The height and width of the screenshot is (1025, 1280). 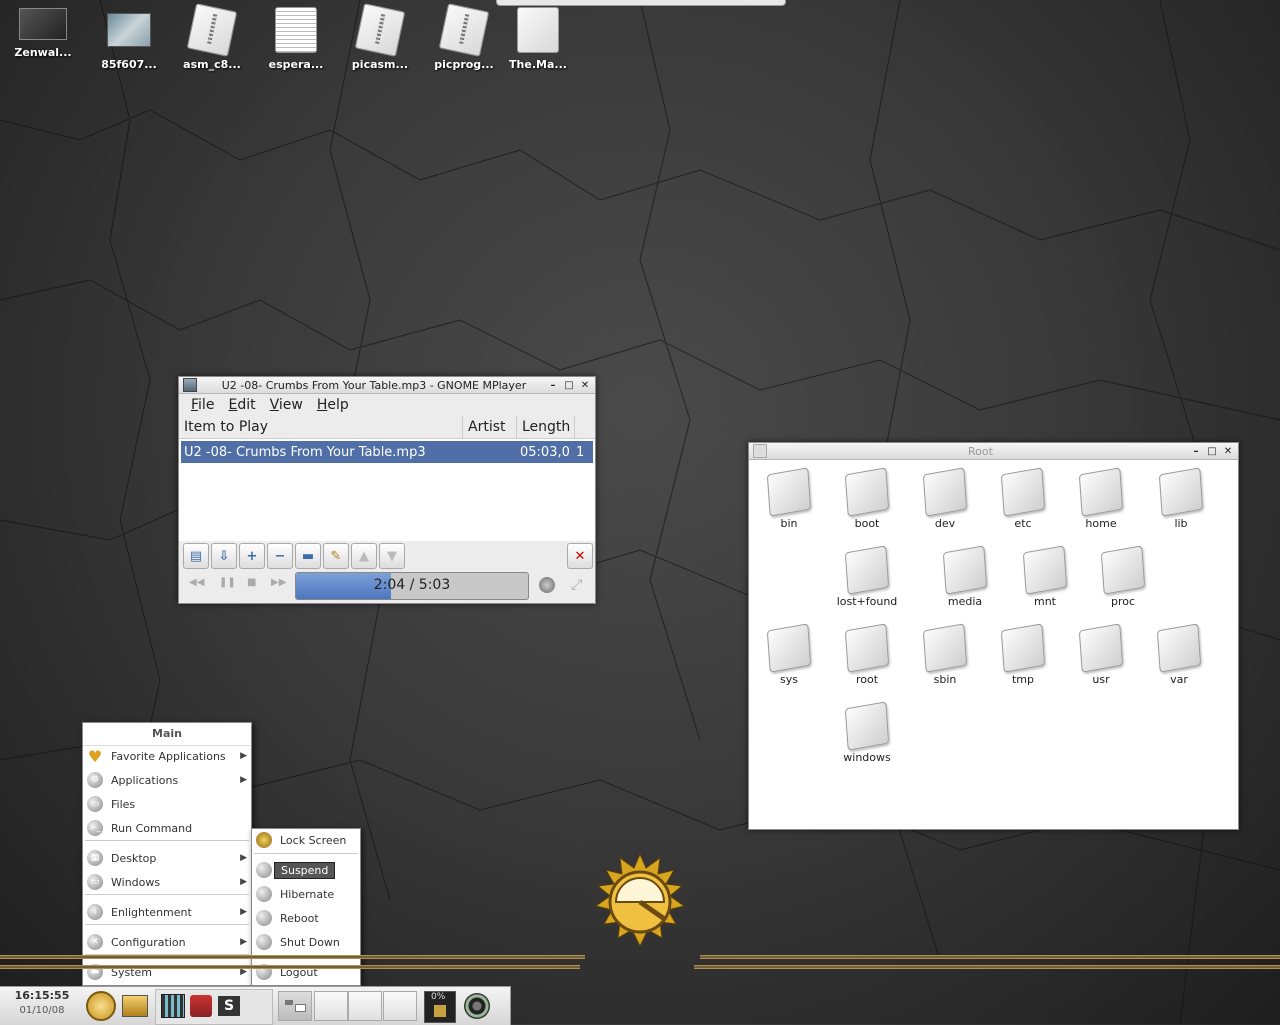 What do you see at coordinates (173, 1006) in the screenshot?
I see `media-player-icon` at bounding box center [173, 1006].